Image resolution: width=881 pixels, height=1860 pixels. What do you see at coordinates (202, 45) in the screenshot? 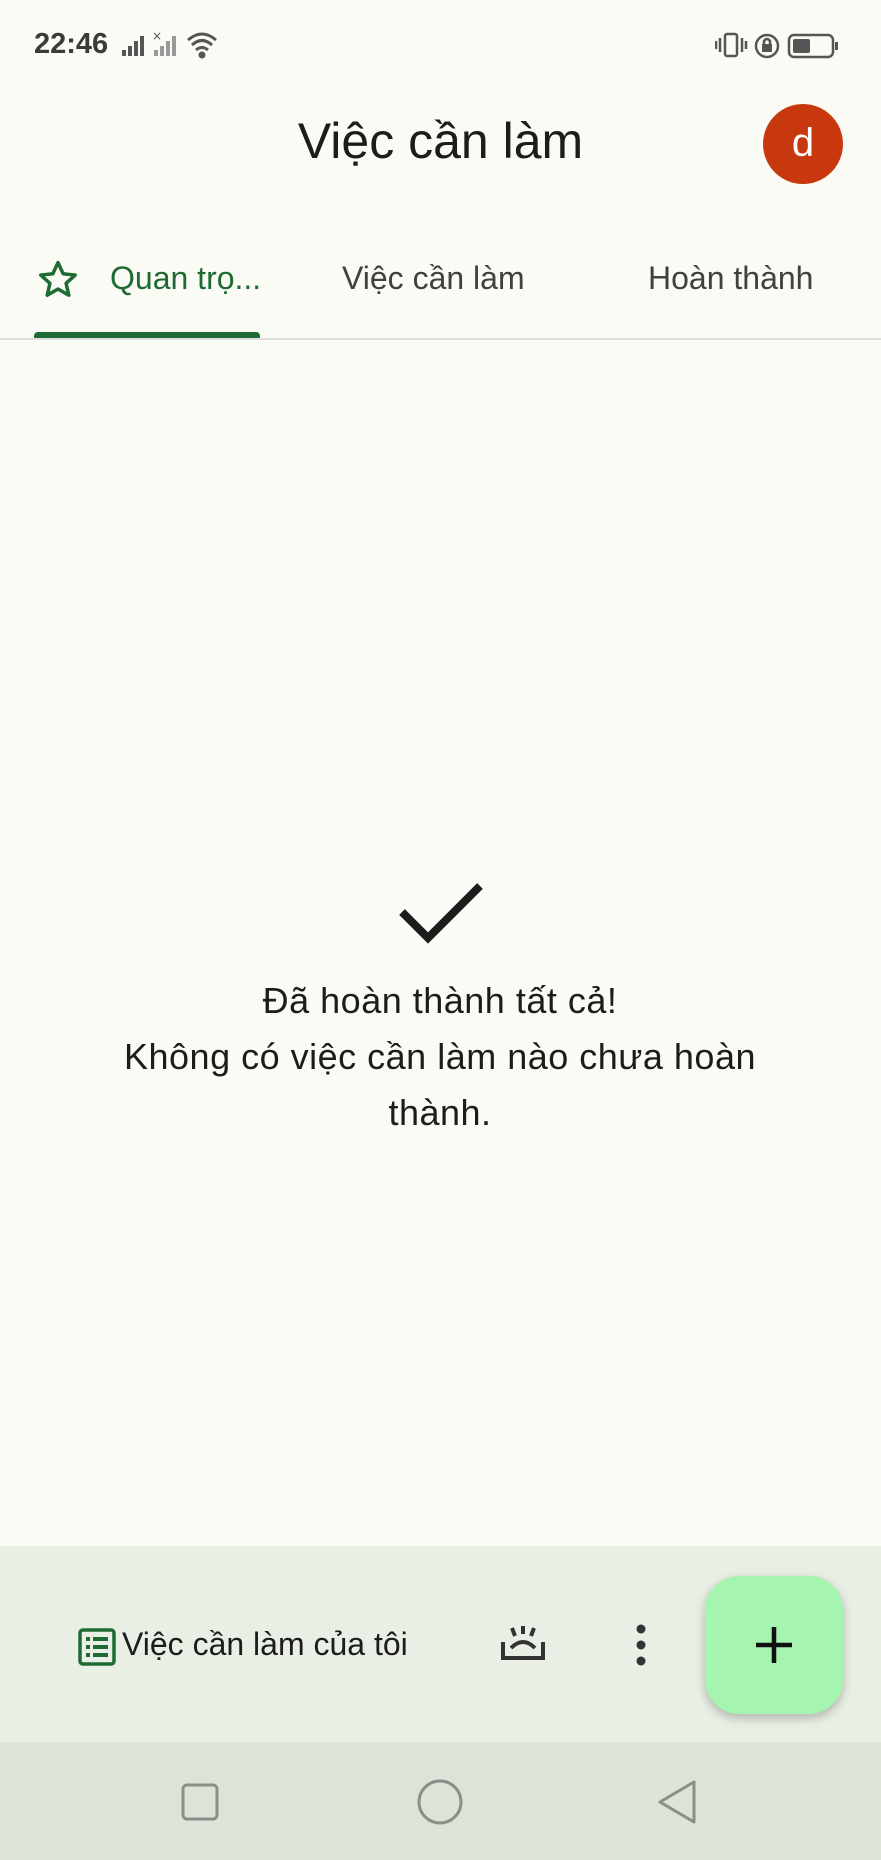
I see `wifi-icon` at bounding box center [202, 45].